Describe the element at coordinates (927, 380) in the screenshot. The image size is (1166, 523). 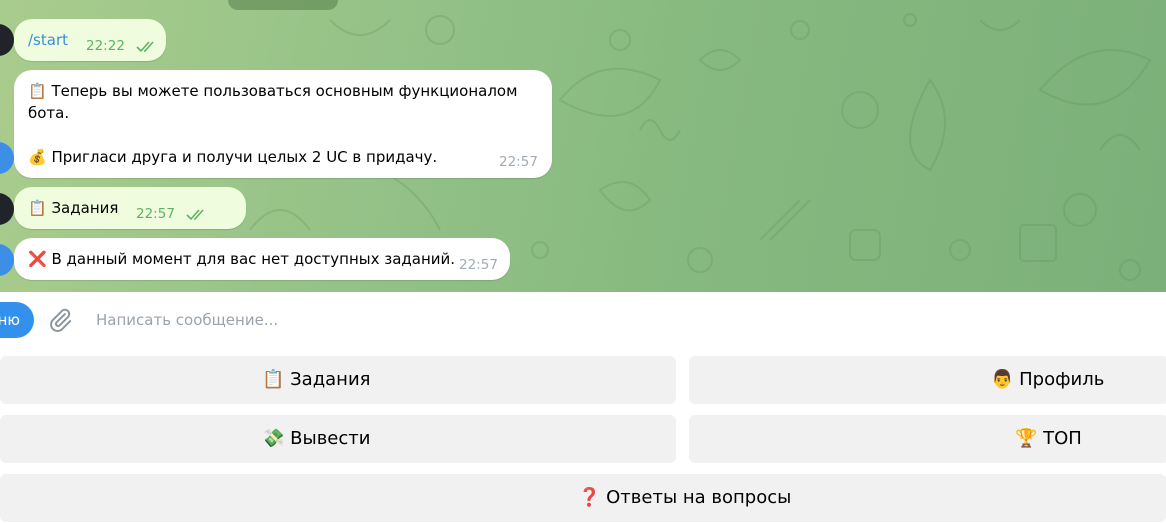
I see `keyboard-button-profile: 👨 Профиль` at that location.